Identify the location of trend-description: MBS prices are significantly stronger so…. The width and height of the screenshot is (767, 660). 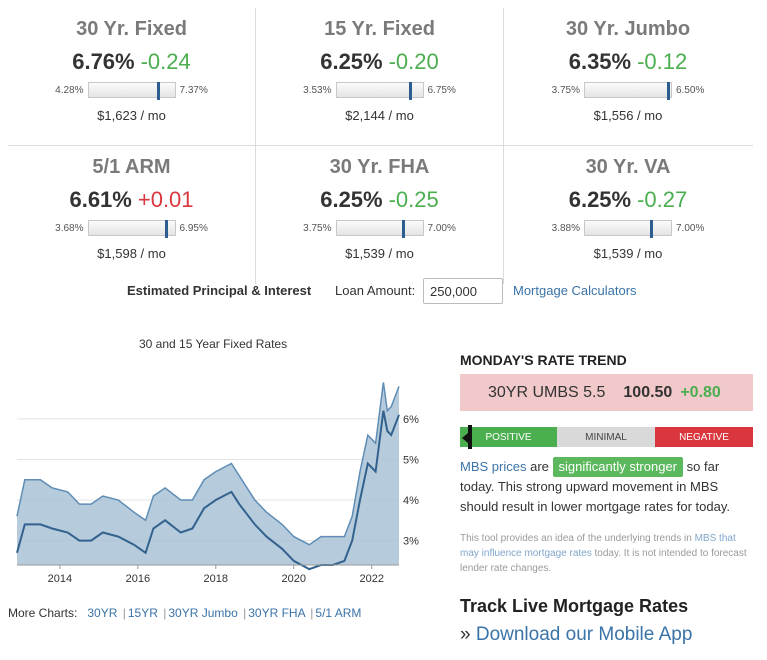
(606, 487).